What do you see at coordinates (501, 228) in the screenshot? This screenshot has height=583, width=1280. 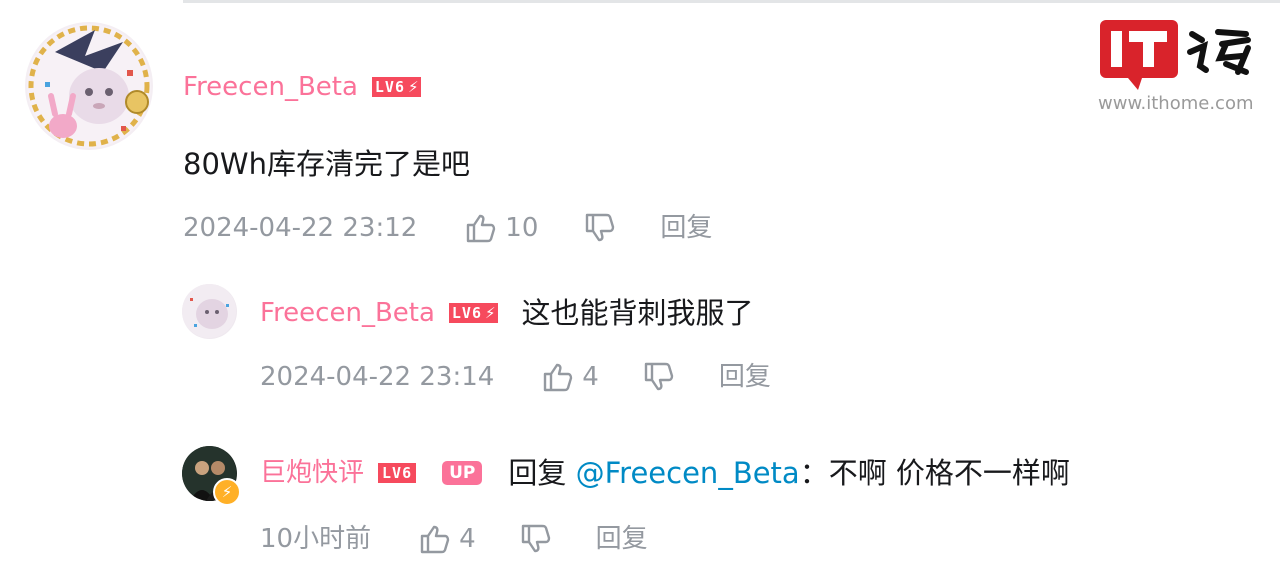 I see `like-button: 10` at bounding box center [501, 228].